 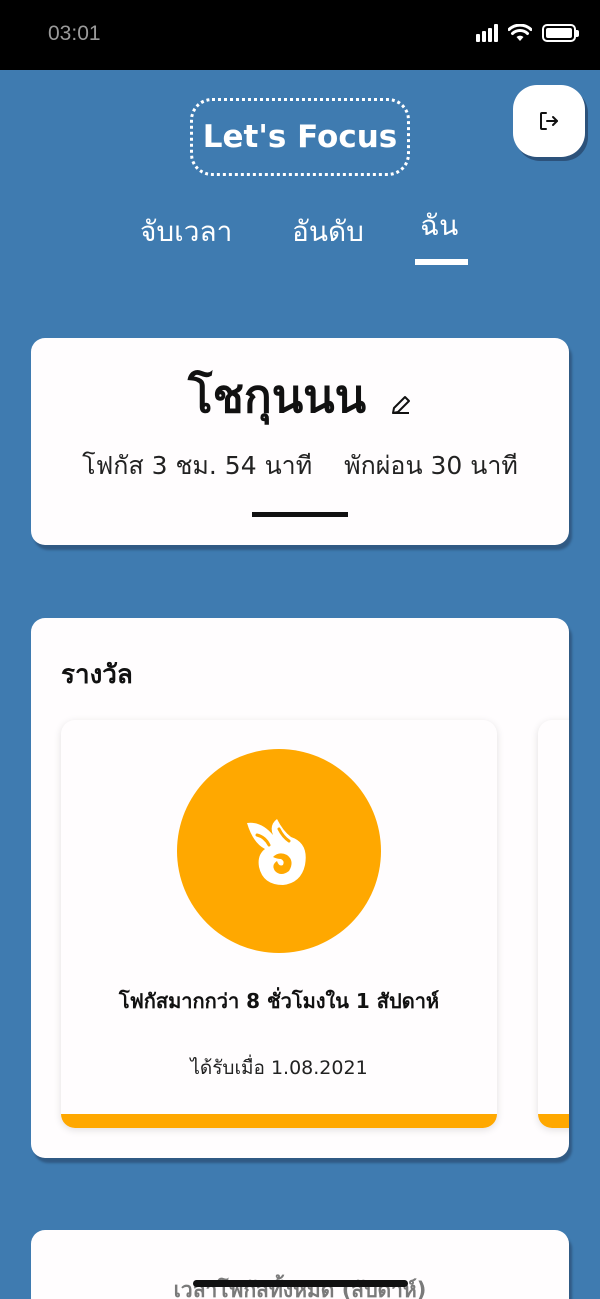 I want to click on status-time: 03:01, so click(x=74, y=33).